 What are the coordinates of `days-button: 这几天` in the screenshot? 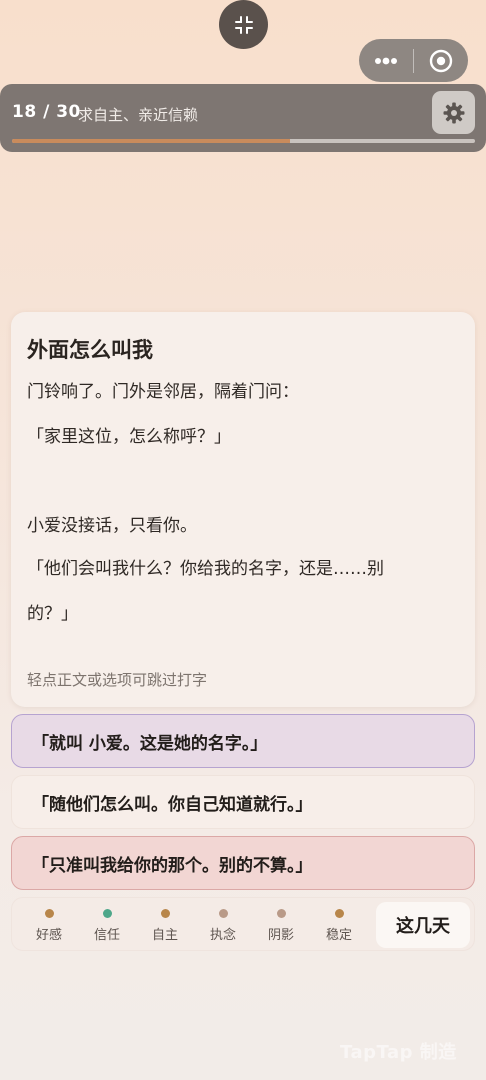 It's located at (423, 925).